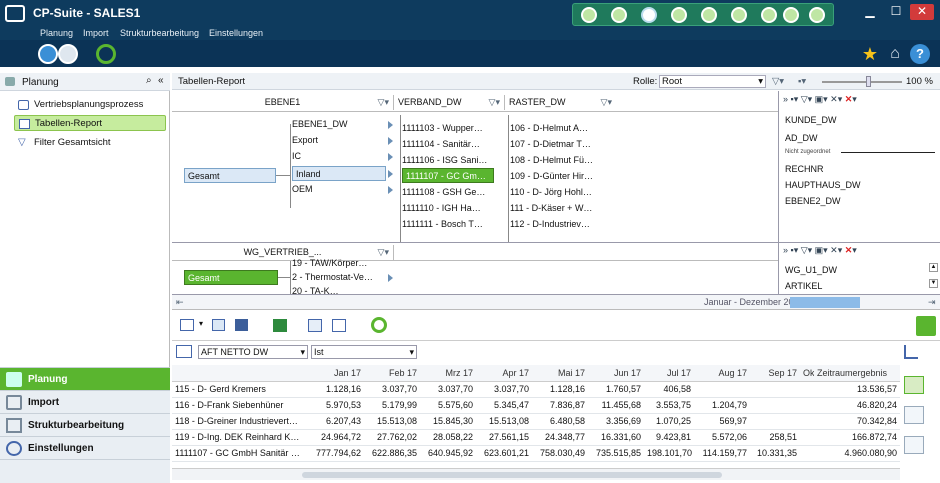 The height and width of the screenshot is (483, 940). Describe the element at coordinates (769, 15) in the screenshot. I see `module-gear-icon` at that location.